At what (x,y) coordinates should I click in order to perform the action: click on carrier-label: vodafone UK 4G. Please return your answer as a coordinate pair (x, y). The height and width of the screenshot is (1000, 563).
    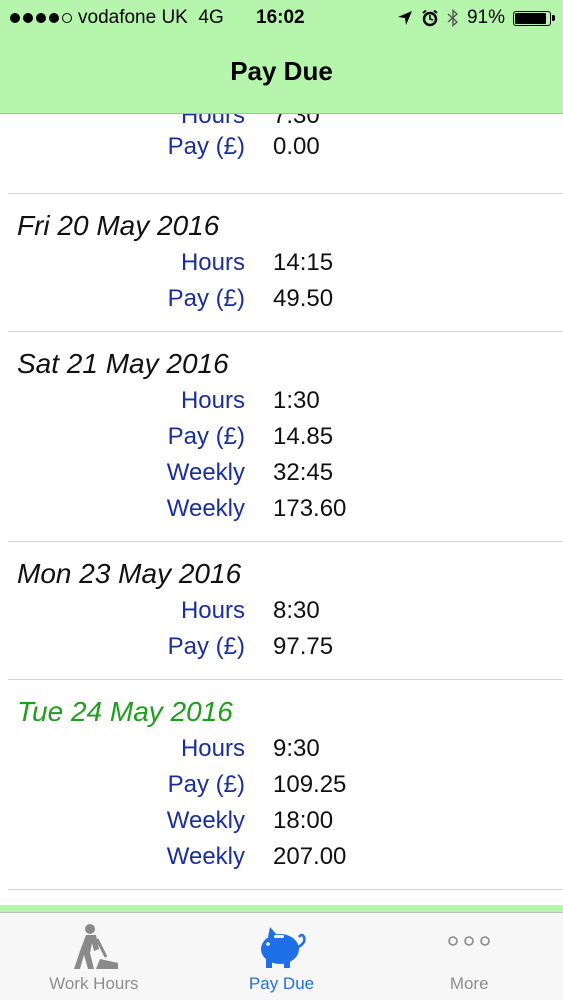
    Looking at the image, I should click on (151, 18).